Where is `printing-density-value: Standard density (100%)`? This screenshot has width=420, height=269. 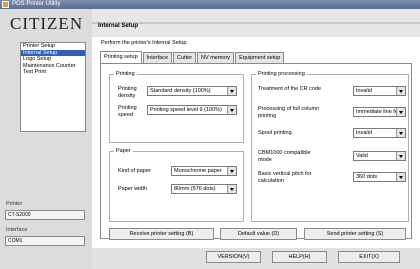
printing-density-value: Standard density (100%) is located at coordinates (180, 91).